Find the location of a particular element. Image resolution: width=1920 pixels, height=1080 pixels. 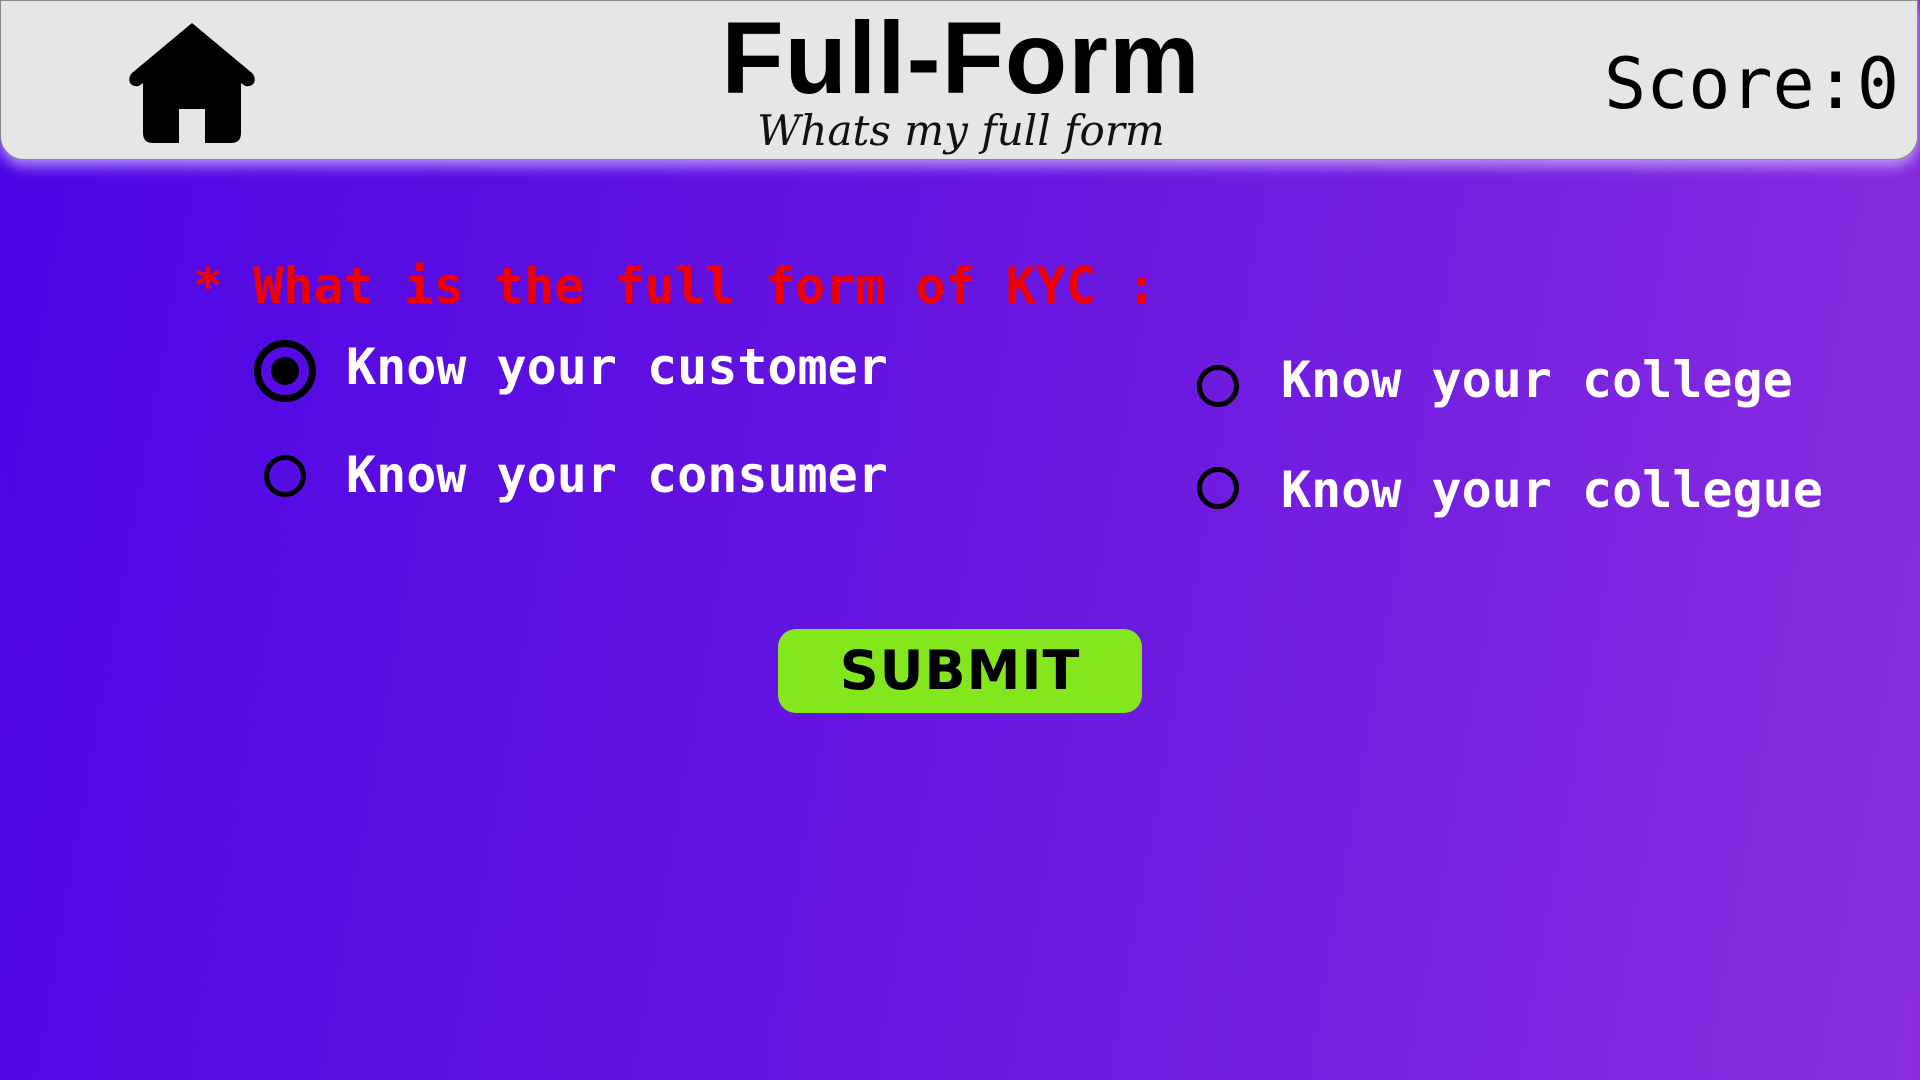

score-label: Score: is located at coordinates (1730, 84).